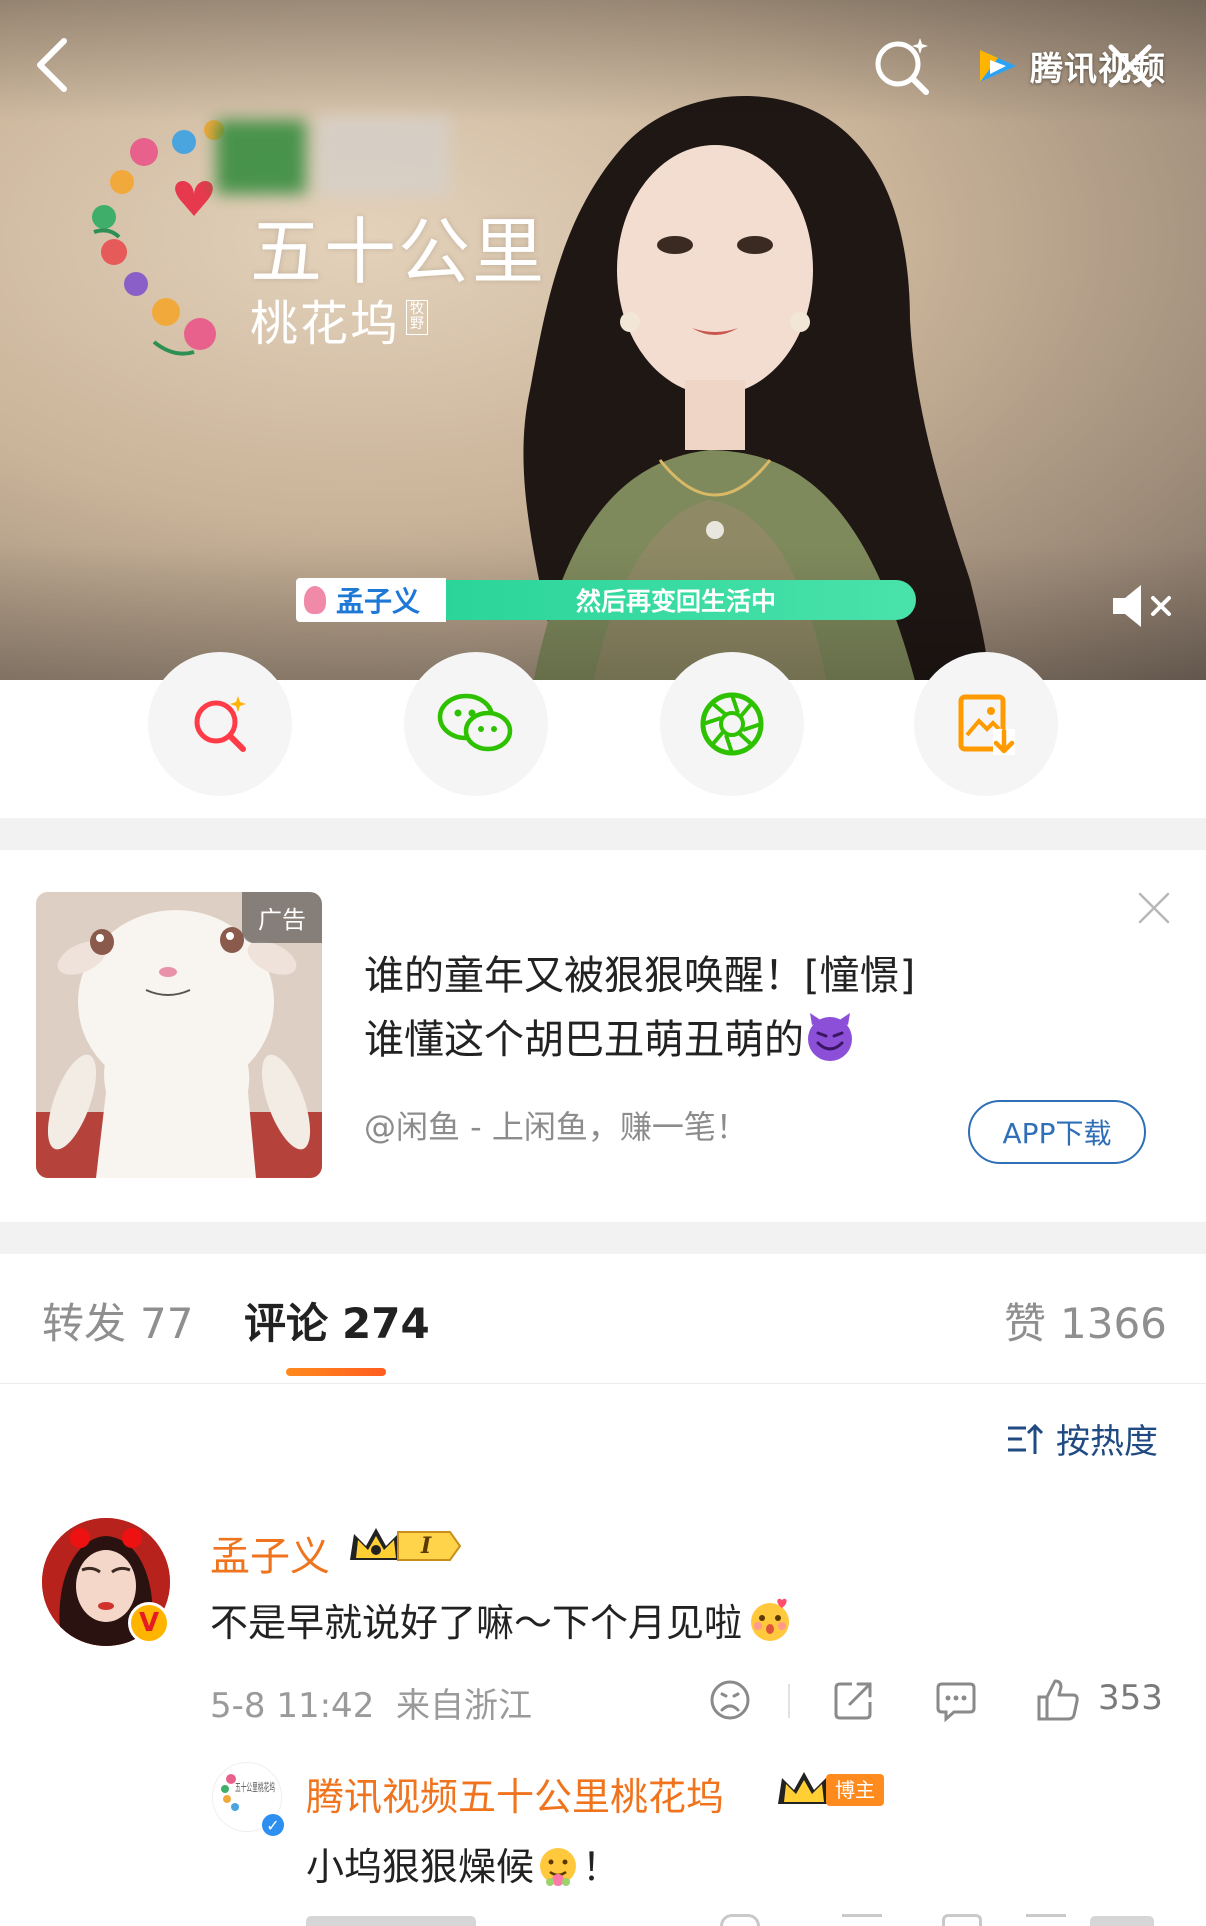 The width and height of the screenshot is (1206, 1926). I want to click on share-wechat-button, so click(476, 724).